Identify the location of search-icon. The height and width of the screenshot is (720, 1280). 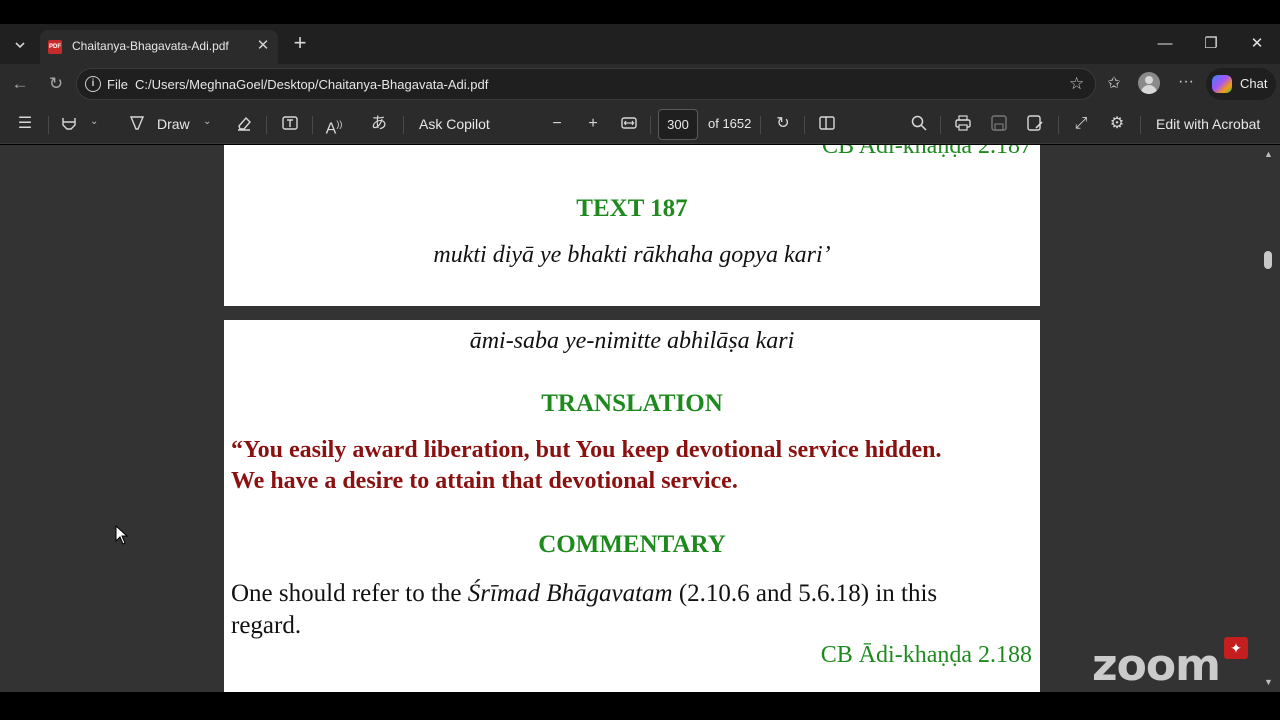
(919, 125).